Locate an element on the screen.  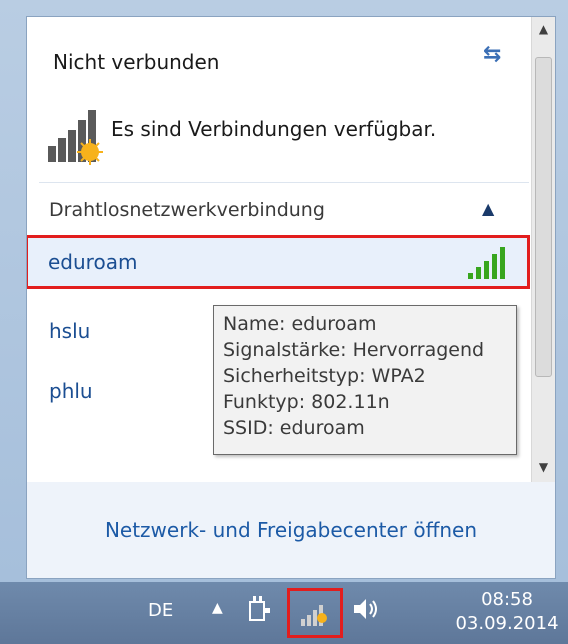
footer: Netzwerk- und Freigabecenter öffnen is located at coordinates (291, 530).